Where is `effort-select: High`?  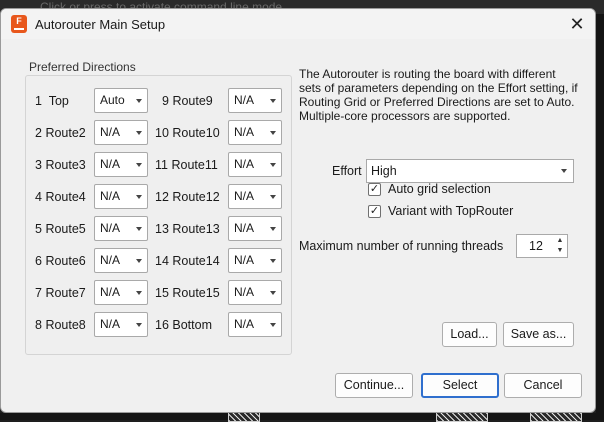 effort-select: High is located at coordinates (470, 171).